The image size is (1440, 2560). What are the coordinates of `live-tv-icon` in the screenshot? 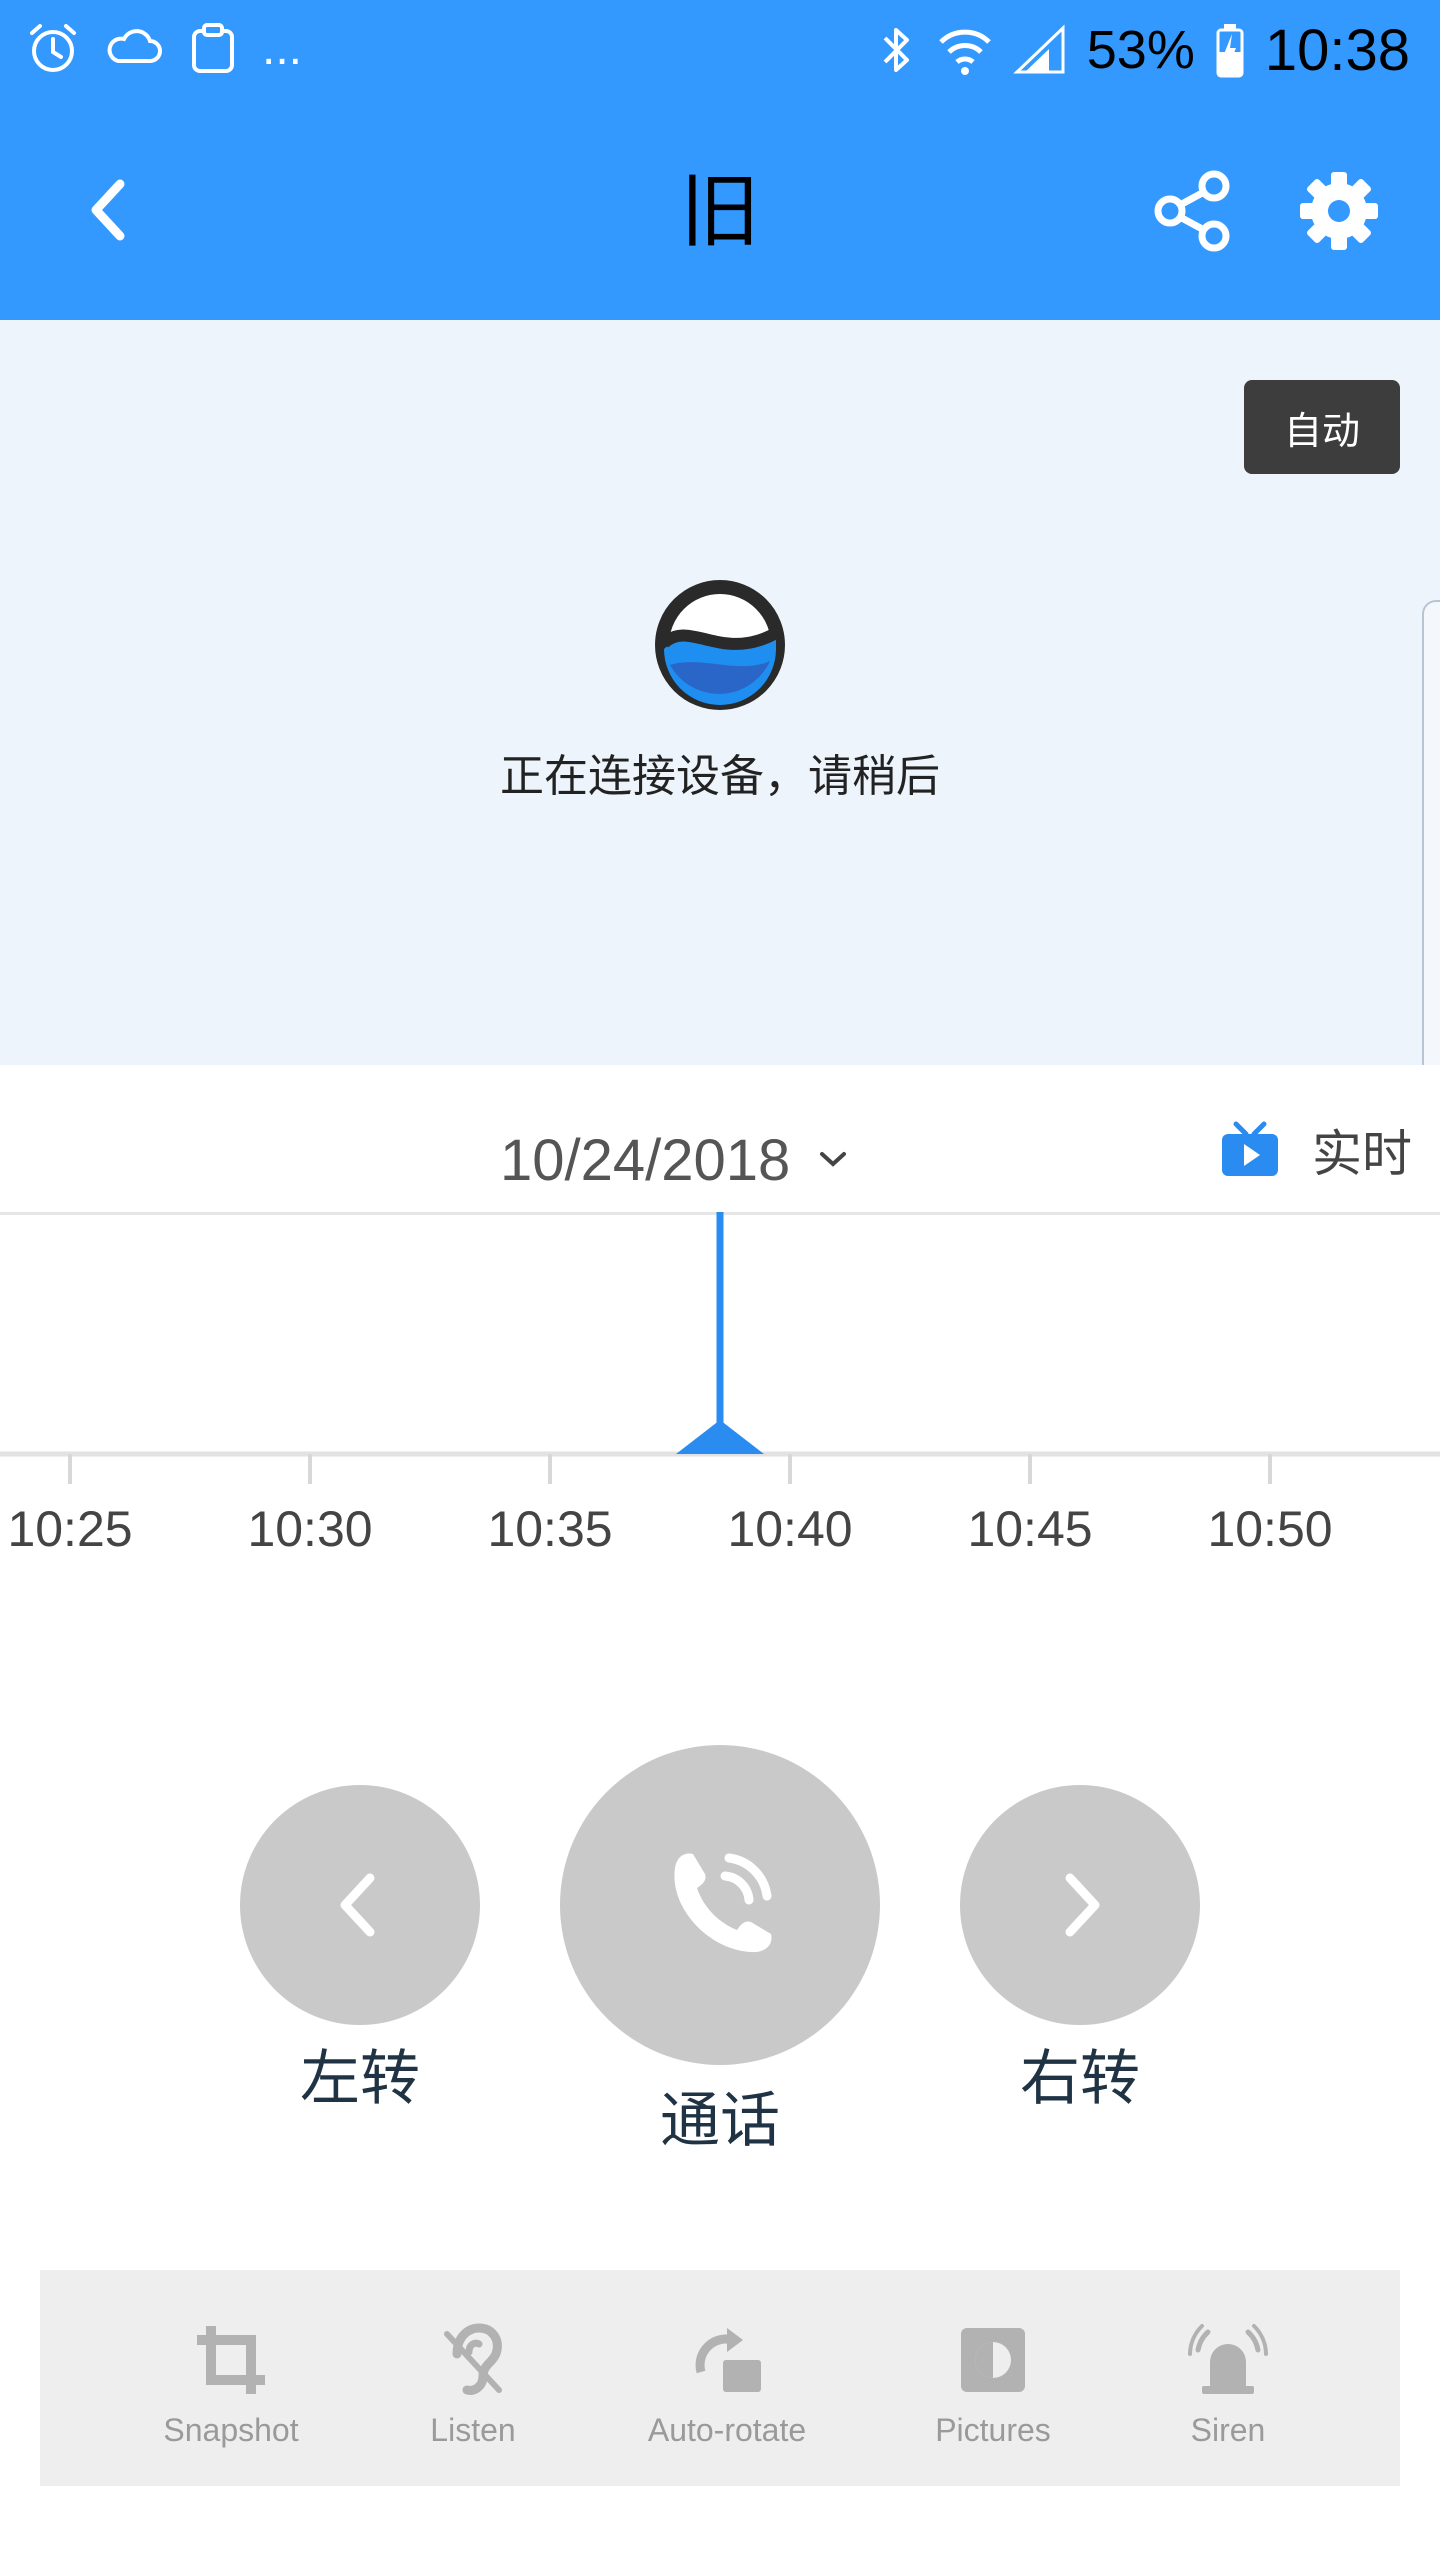 It's located at (1250, 1150).